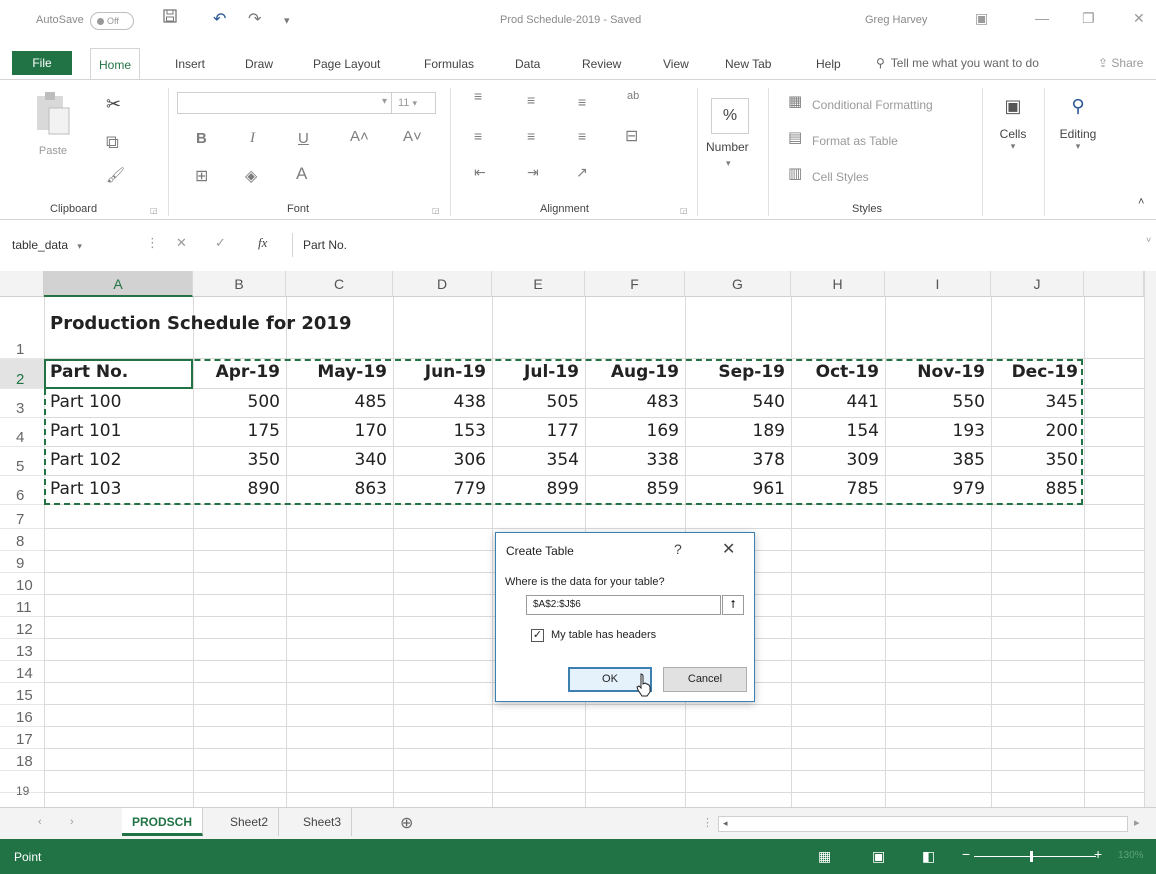  What do you see at coordinates (533, 172) in the screenshot?
I see `increase-indent-icon: ⇥` at bounding box center [533, 172].